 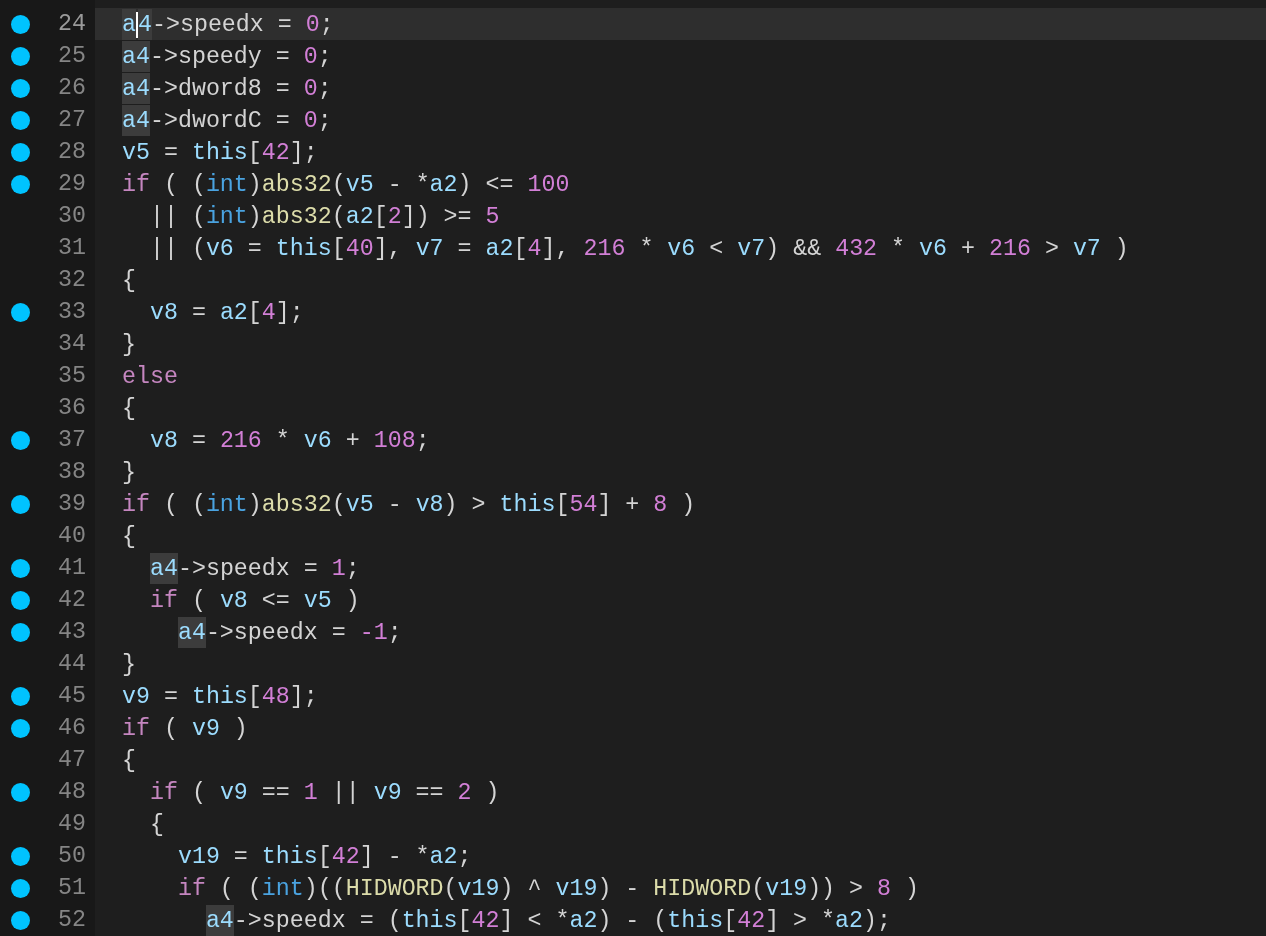 What do you see at coordinates (72, 760) in the screenshot?
I see `line-number: 47` at bounding box center [72, 760].